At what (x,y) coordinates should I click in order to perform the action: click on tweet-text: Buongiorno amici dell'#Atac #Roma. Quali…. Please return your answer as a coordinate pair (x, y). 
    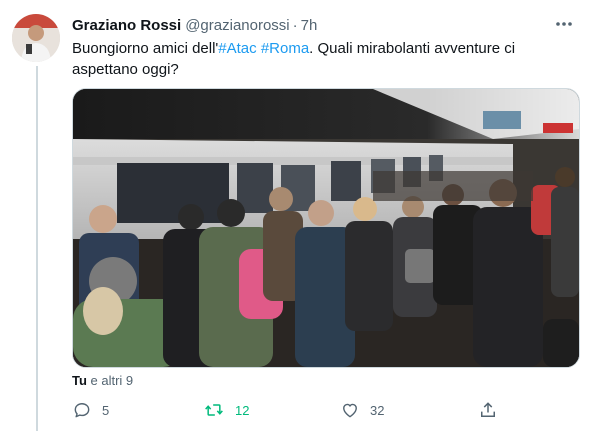
    Looking at the image, I should click on (322, 59).